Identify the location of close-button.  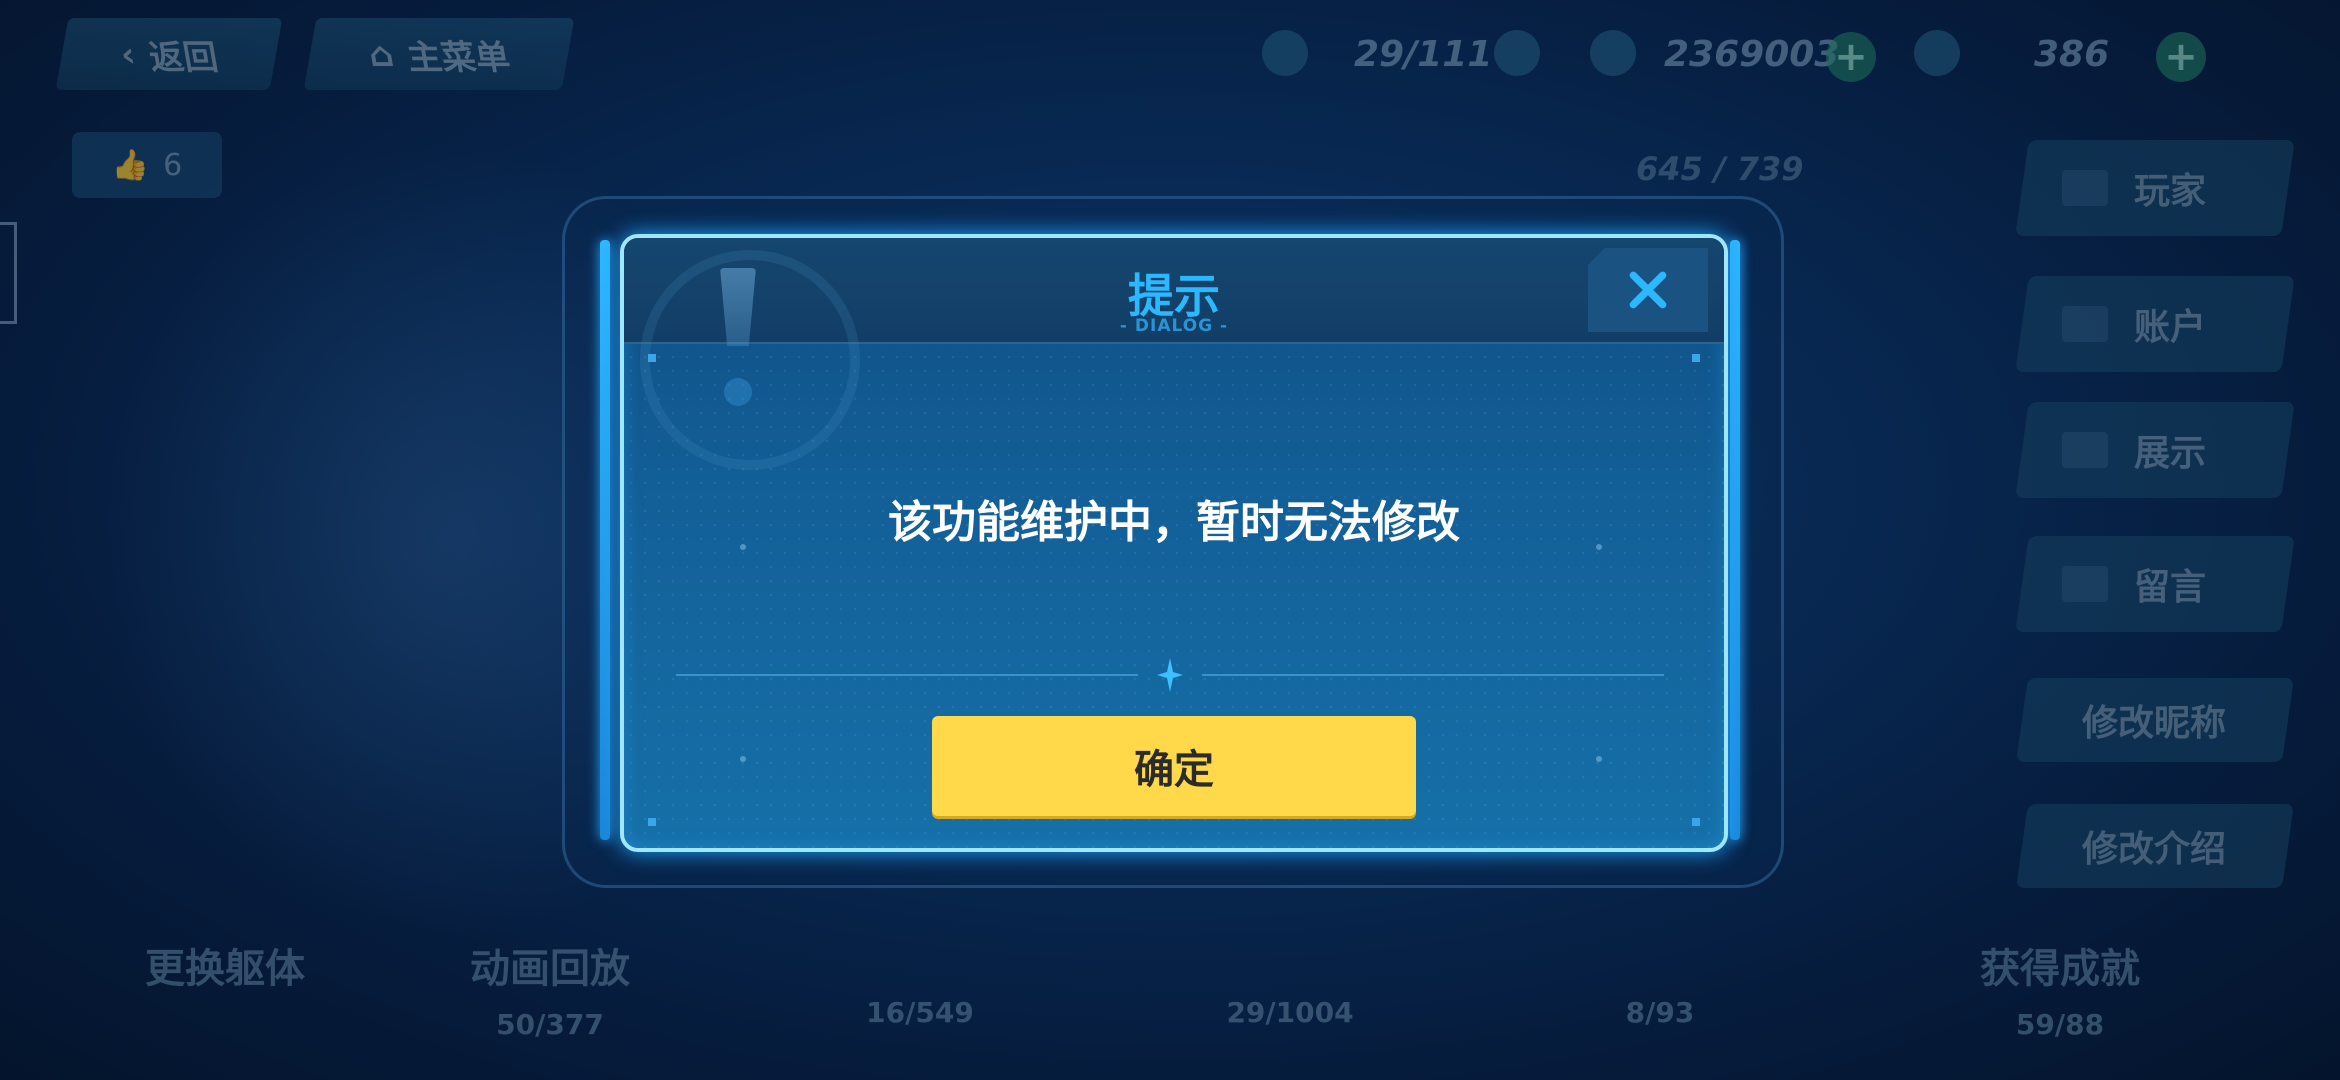
(1648, 290).